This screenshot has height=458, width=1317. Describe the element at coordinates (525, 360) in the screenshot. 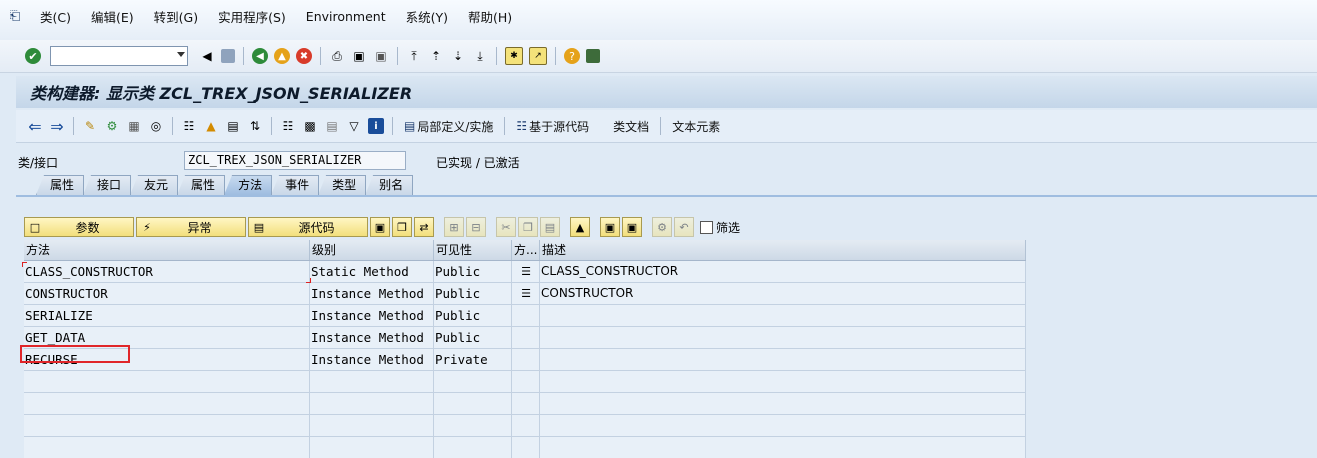

I see `table-row: RECURSE Instance Method Private` at that location.